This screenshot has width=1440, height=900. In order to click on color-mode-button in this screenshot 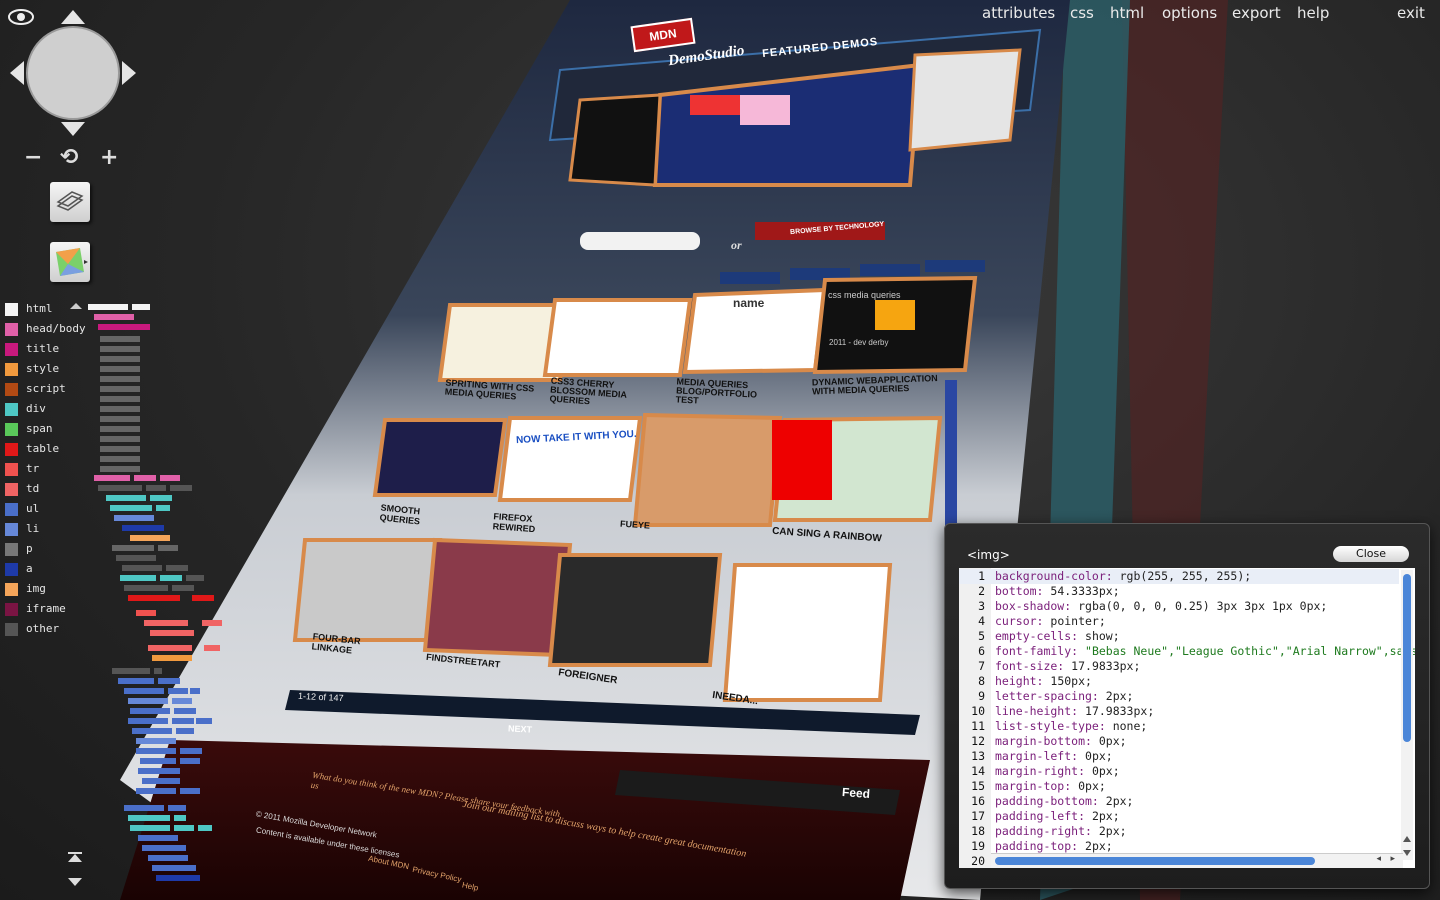, I will do `click(70, 262)`.